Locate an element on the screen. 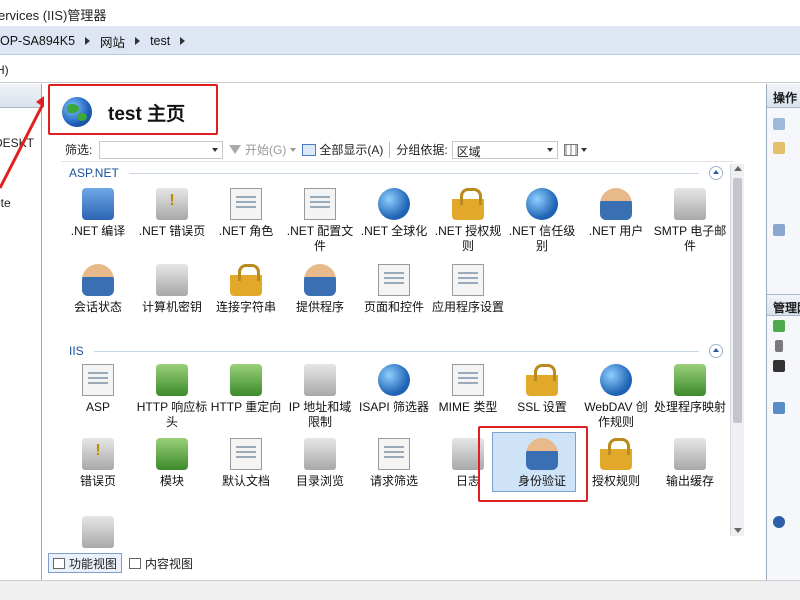 This screenshot has width=800, height=600. feature-providers: 提供程序 is located at coordinates (320, 289).